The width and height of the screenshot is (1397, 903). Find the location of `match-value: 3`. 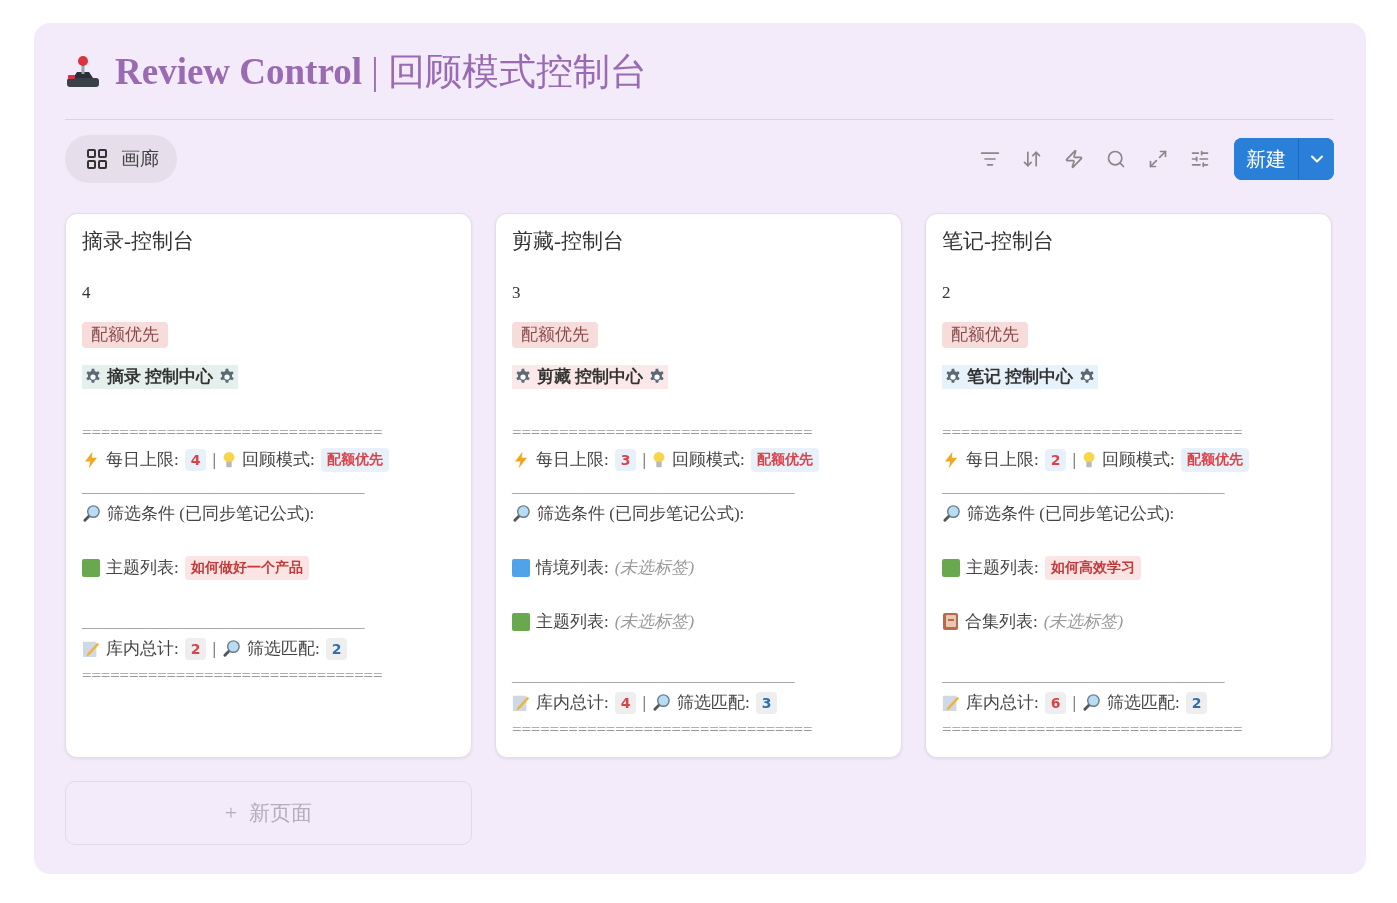

match-value: 3 is located at coordinates (766, 702).